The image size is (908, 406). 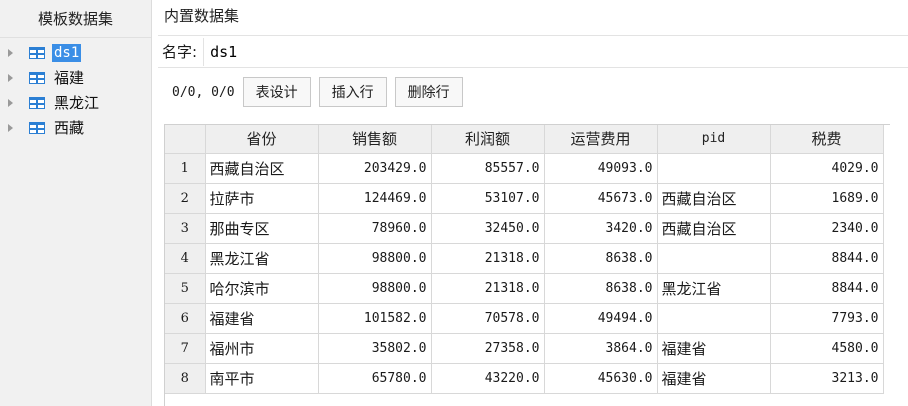 What do you see at coordinates (69, 78) in the screenshot?
I see `tree-item-label: 福建` at bounding box center [69, 78].